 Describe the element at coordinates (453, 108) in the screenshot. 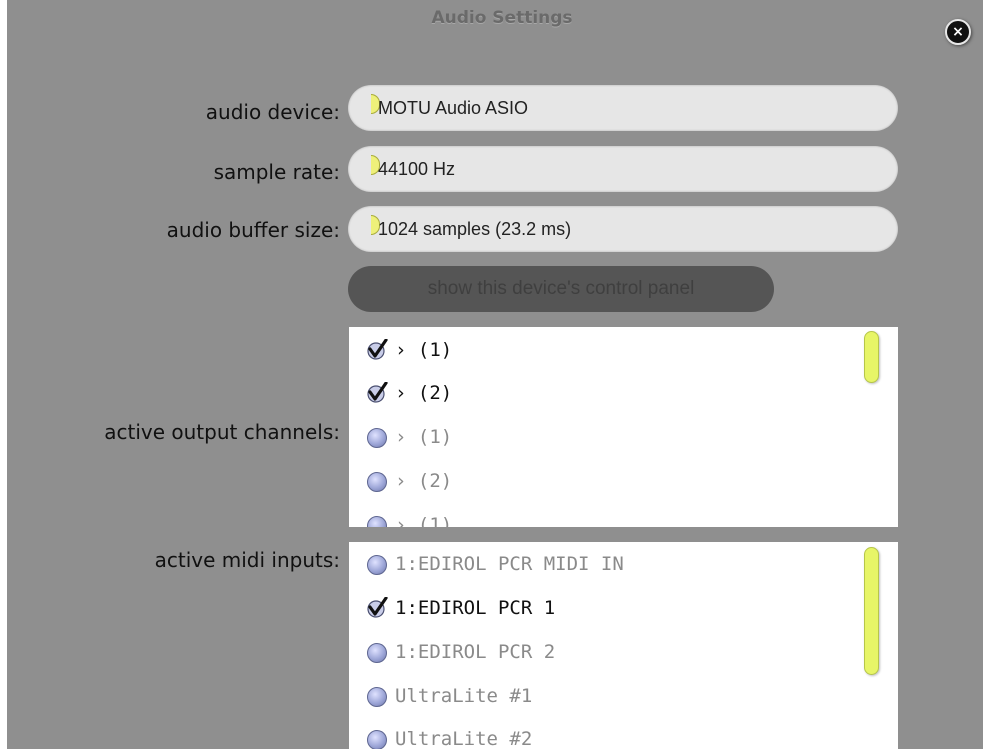

I see `audio-device-value: MOTU Audio ASIO` at that location.